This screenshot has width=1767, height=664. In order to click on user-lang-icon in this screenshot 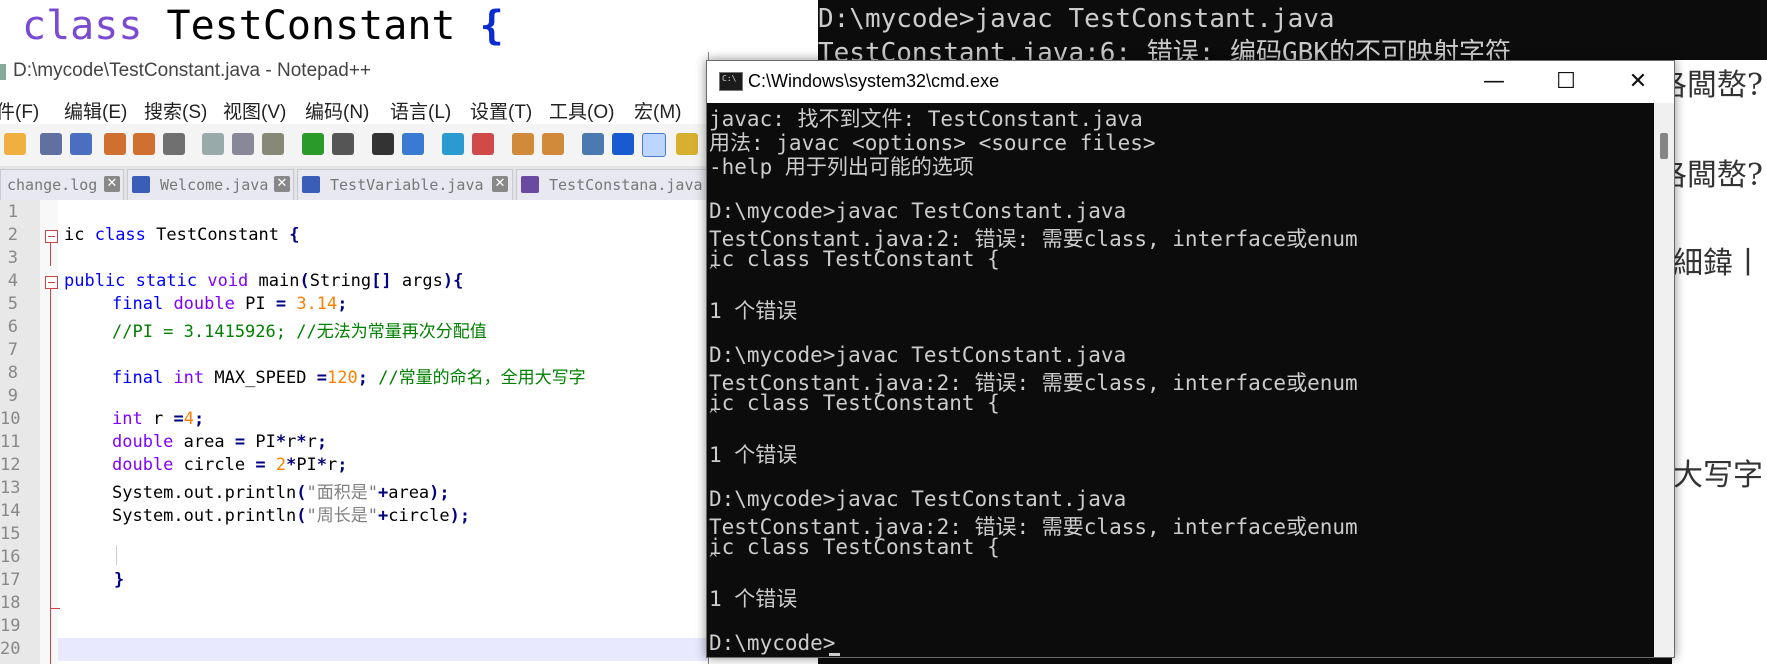, I will do `click(687, 144)`.